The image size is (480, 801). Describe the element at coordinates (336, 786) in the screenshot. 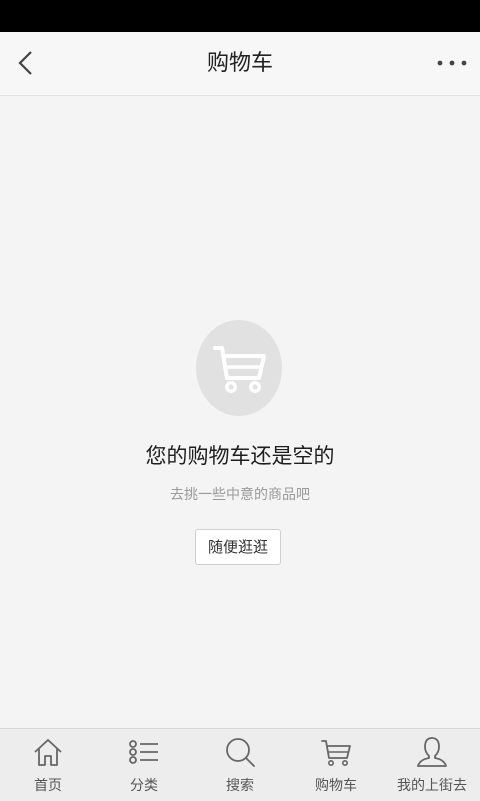

I see `tab-cart-label: 购物车` at that location.